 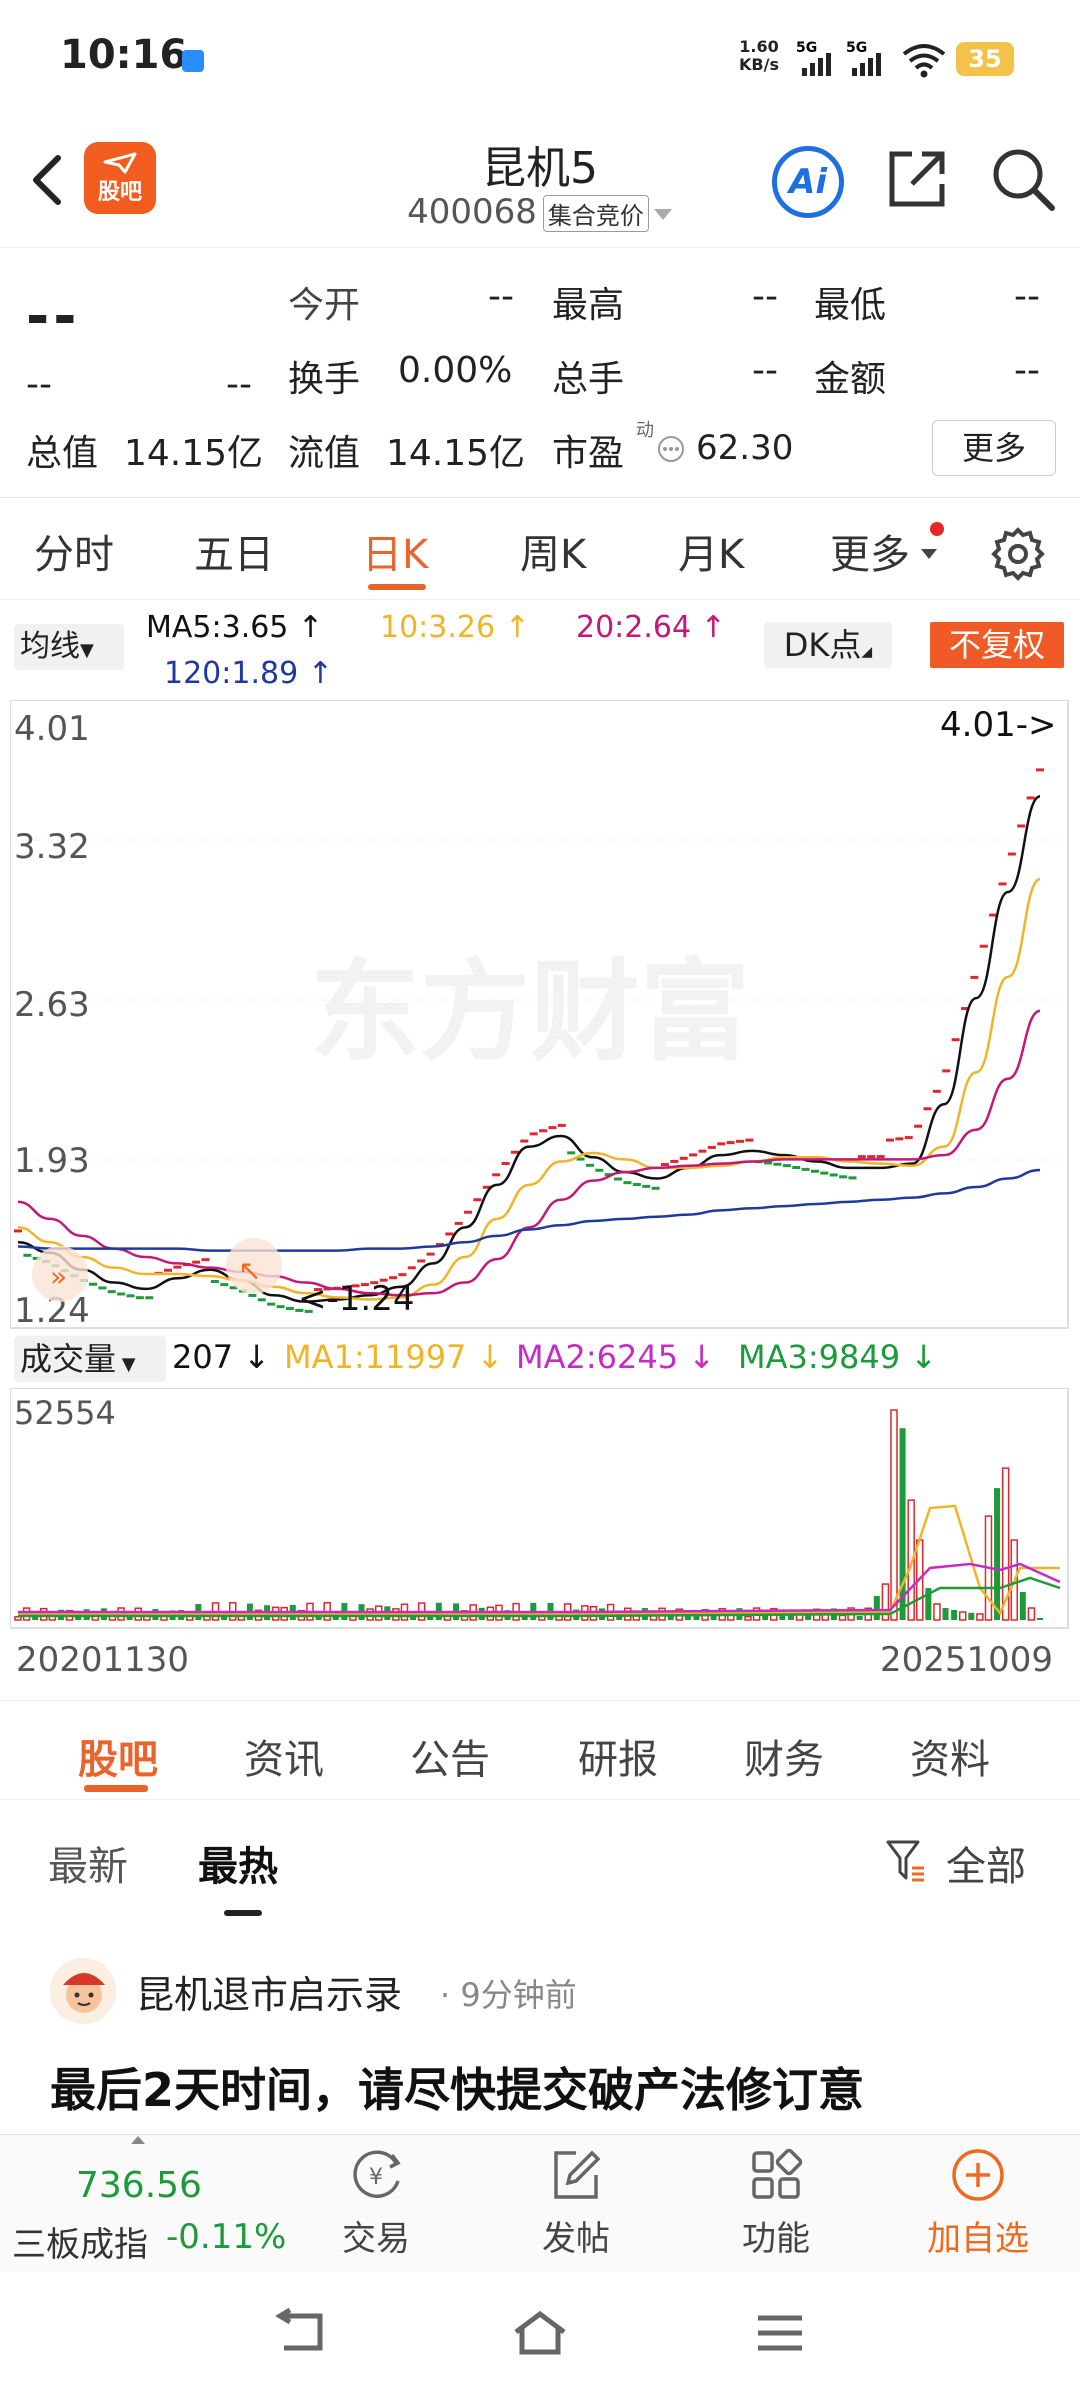 I want to click on add-circle-icon, so click(x=978, y=2175).